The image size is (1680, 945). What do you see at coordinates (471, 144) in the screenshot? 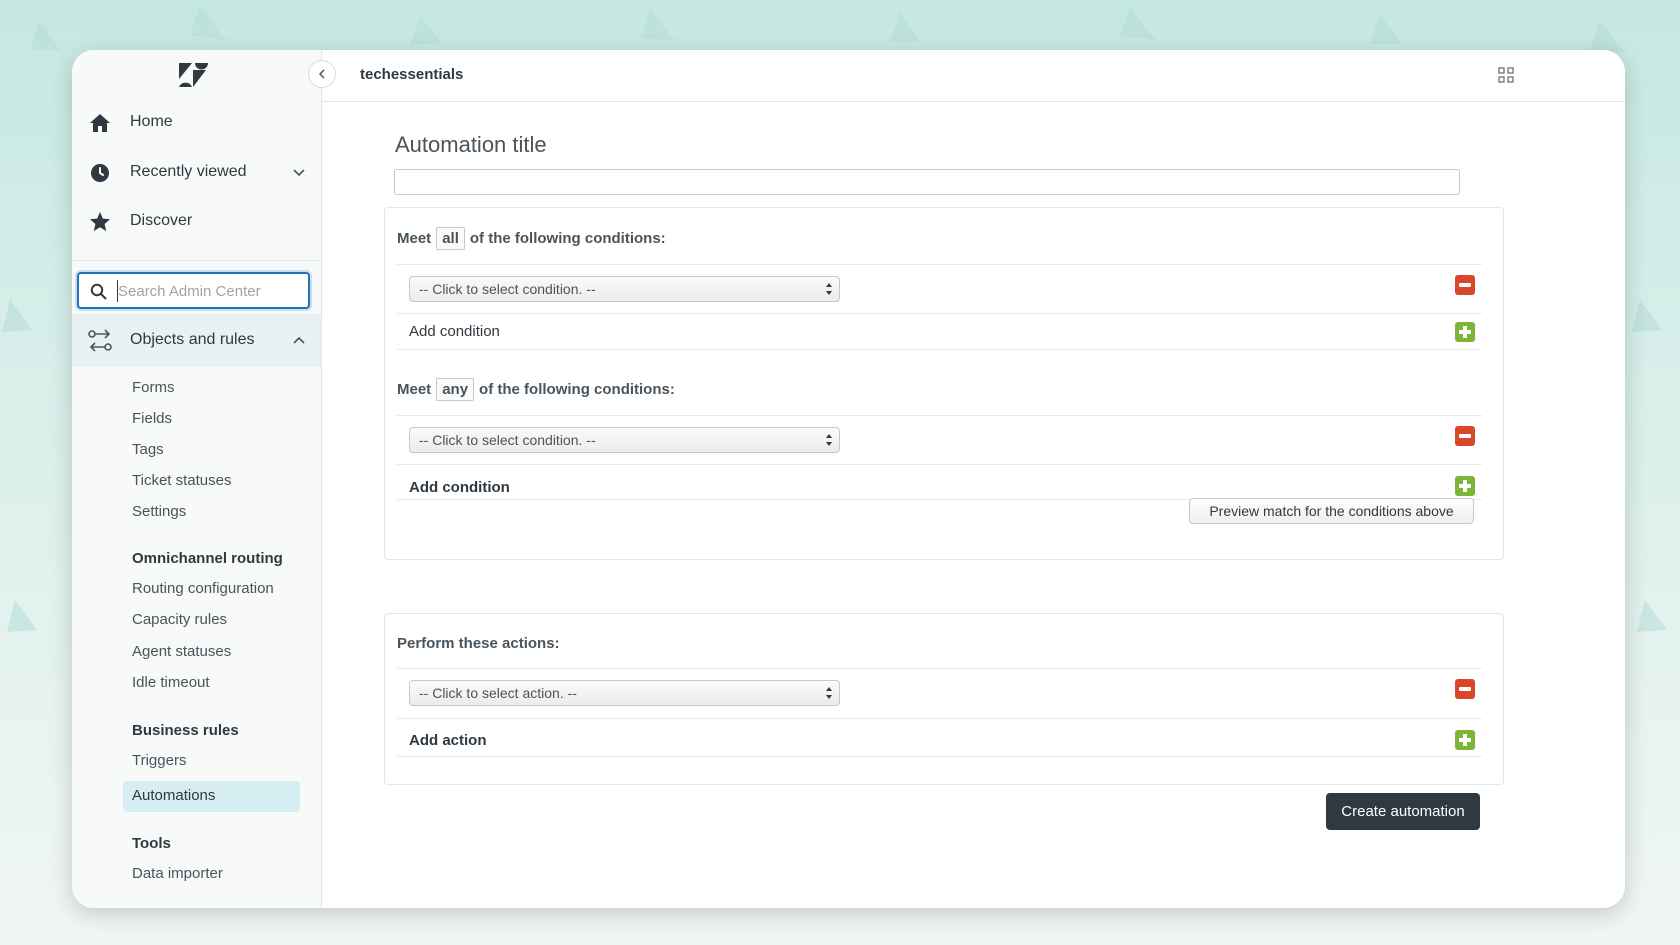
I see `page-title: Automation title` at bounding box center [471, 144].